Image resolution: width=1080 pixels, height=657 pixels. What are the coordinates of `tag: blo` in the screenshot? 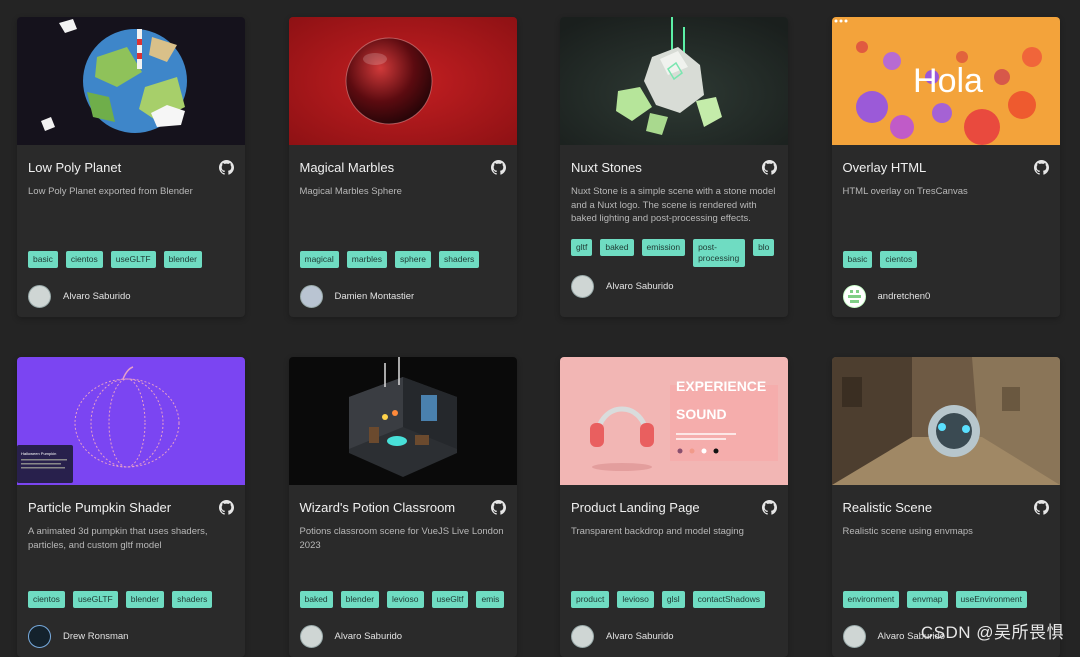 It's located at (764, 247).